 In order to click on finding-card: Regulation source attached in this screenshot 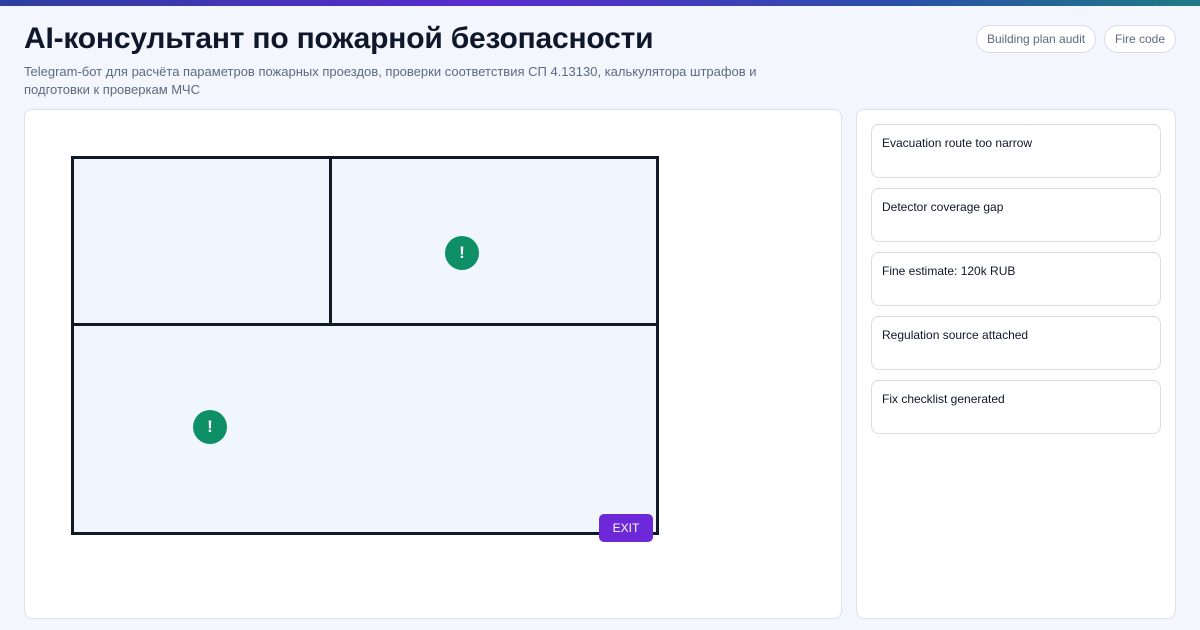, I will do `click(1016, 343)`.